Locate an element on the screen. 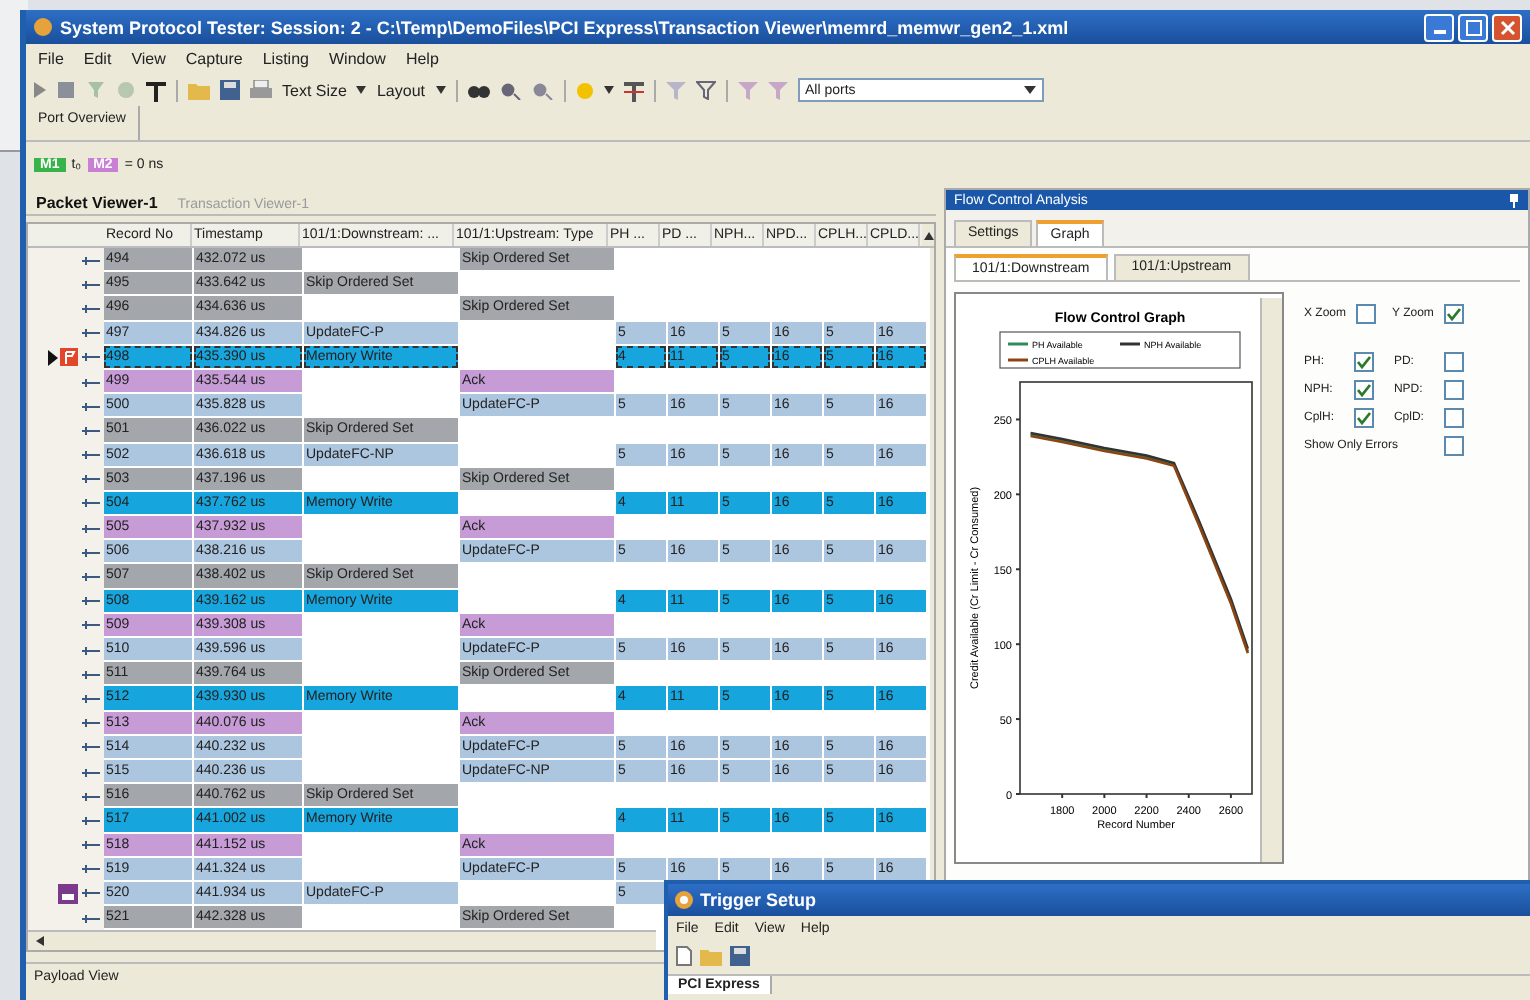 The width and height of the screenshot is (1530, 1000). minimize-button is located at coordinates (1439, 27).